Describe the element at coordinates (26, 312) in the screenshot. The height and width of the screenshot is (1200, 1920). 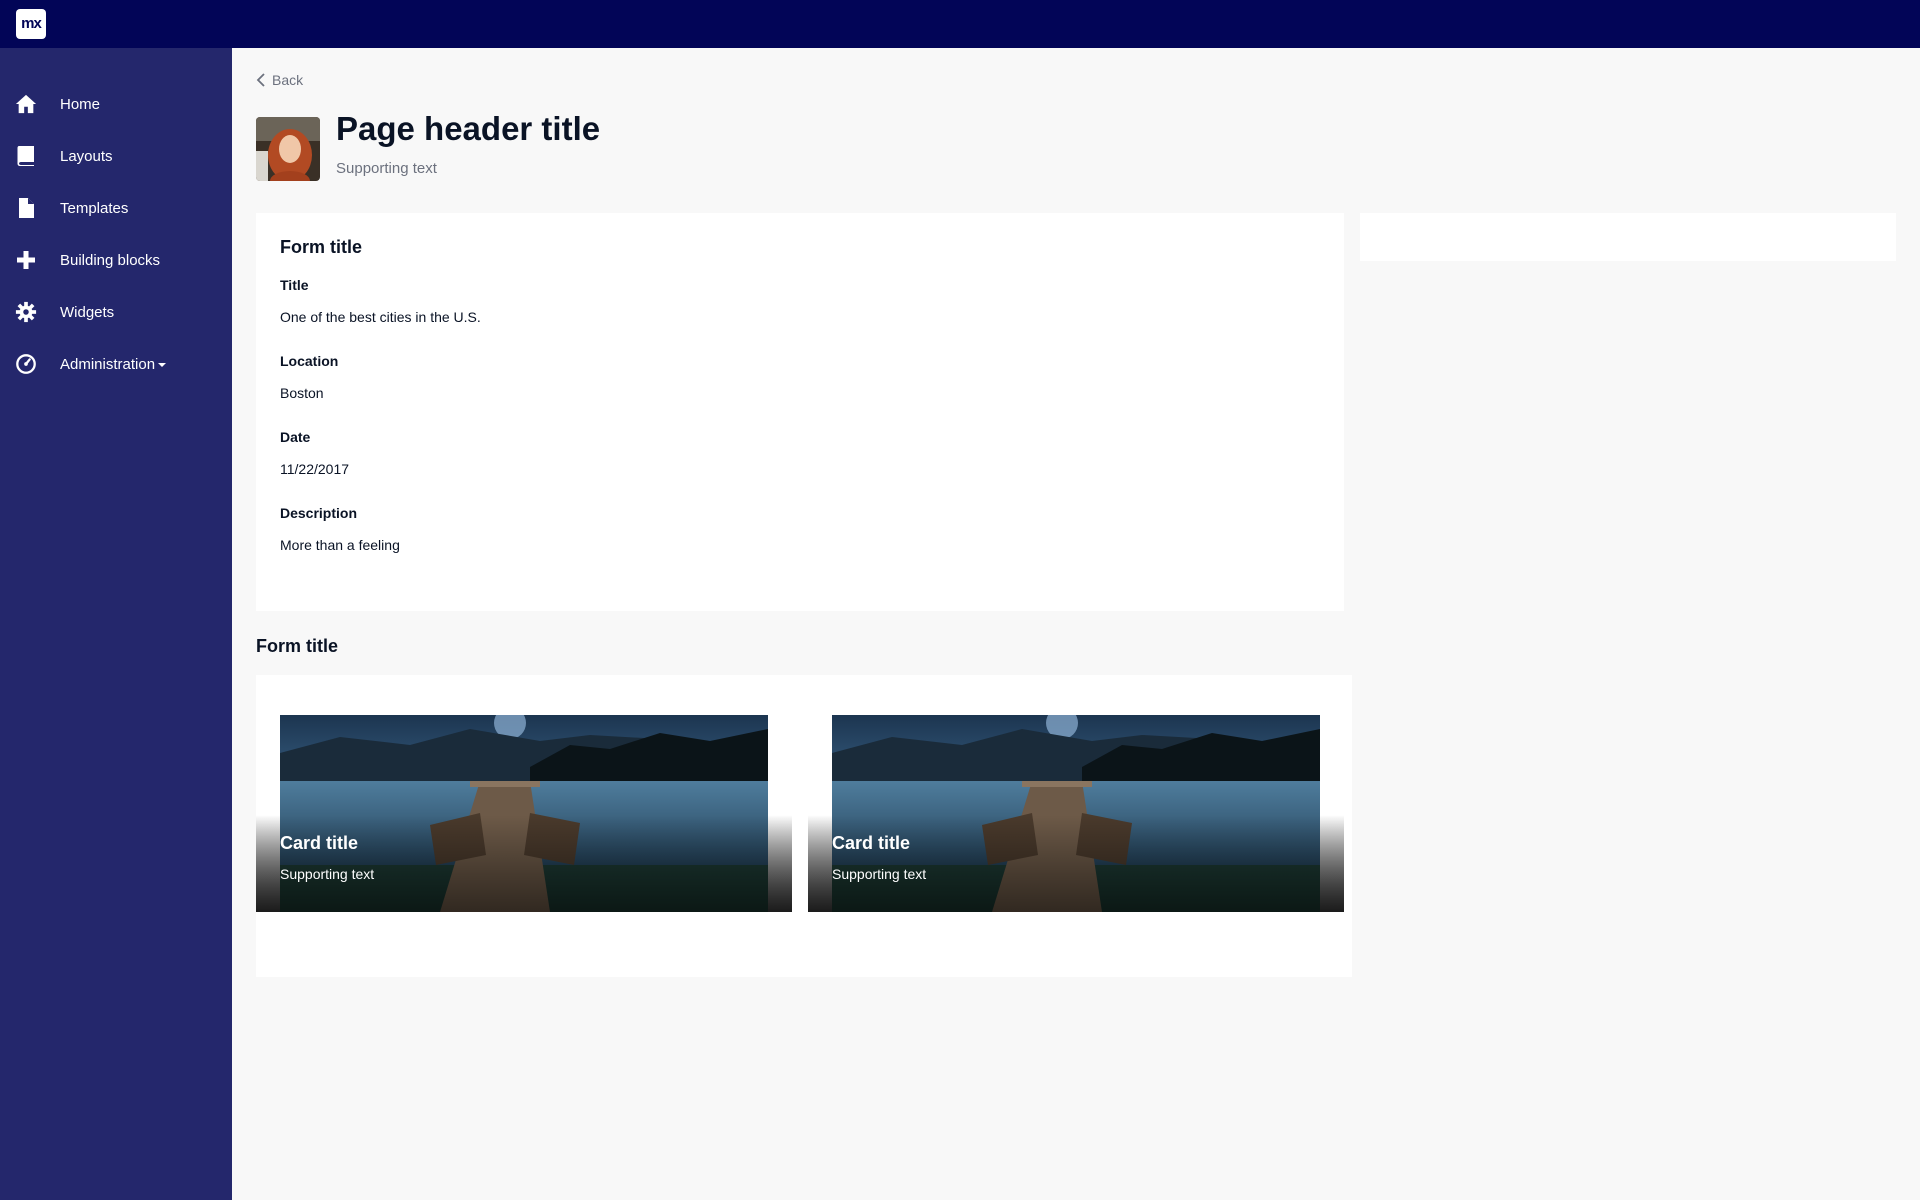
I see `gear-icon` at that location.